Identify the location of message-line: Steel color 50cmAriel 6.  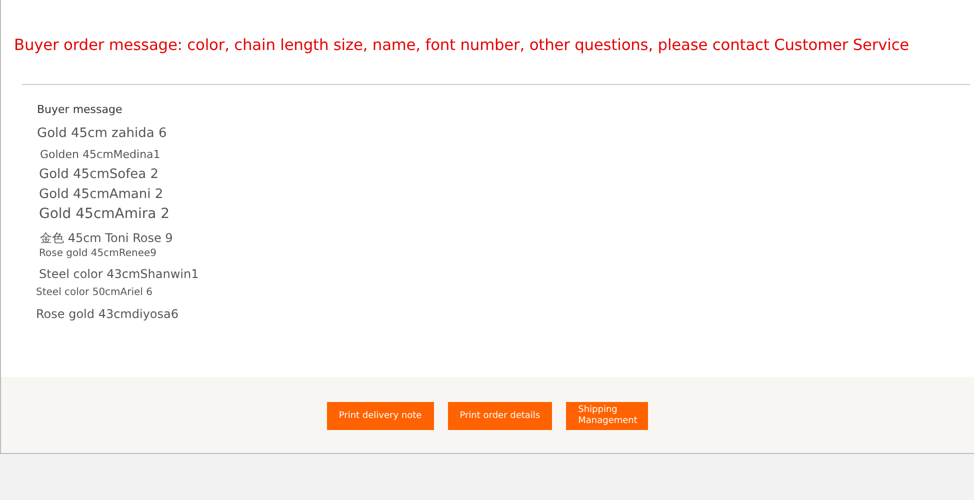
(94, 293).